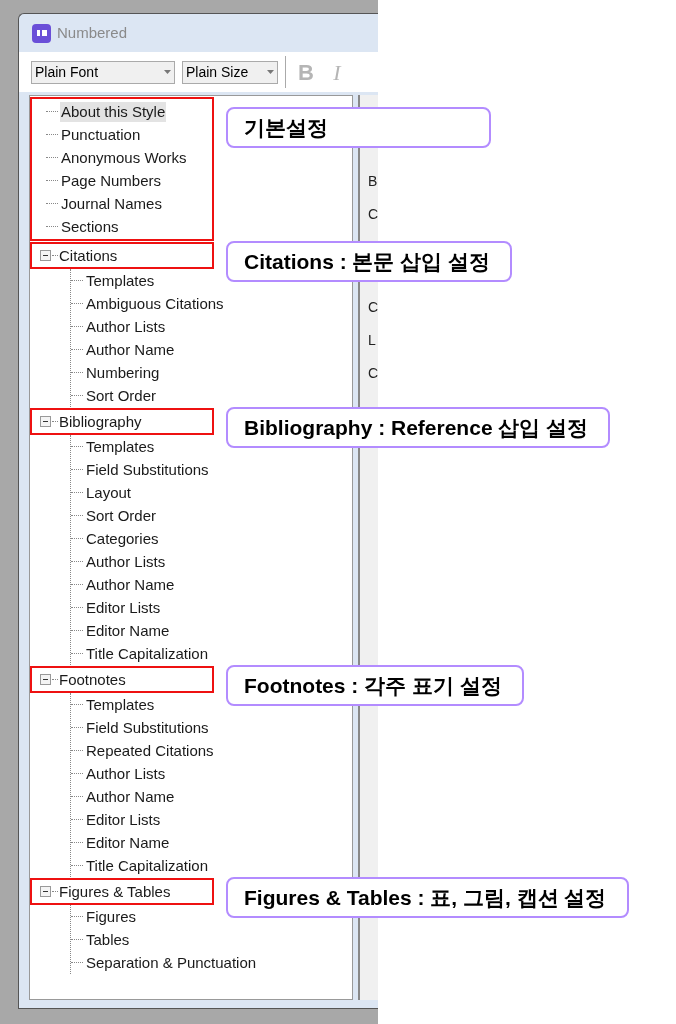 This screenshot has width=676, height=1024. What do you see at coordinates (150, 750) in the screenshot?
I see `tree-item: Repeated Citations` at bounding box center [150, 750].